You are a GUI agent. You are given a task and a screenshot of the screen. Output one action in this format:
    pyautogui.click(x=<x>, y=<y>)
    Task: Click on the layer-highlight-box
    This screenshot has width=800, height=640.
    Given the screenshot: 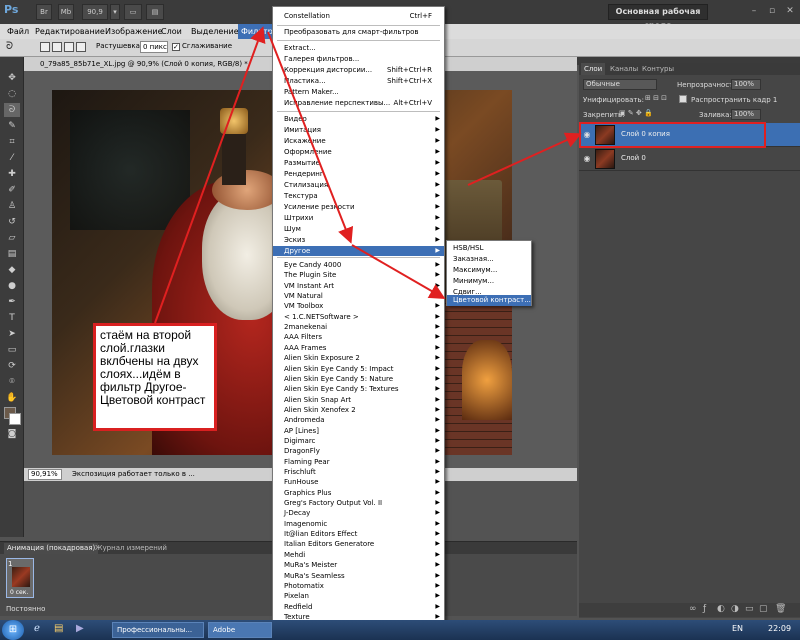 What is the action you would take?
    pyautogui.click(x=672, y=135)
    